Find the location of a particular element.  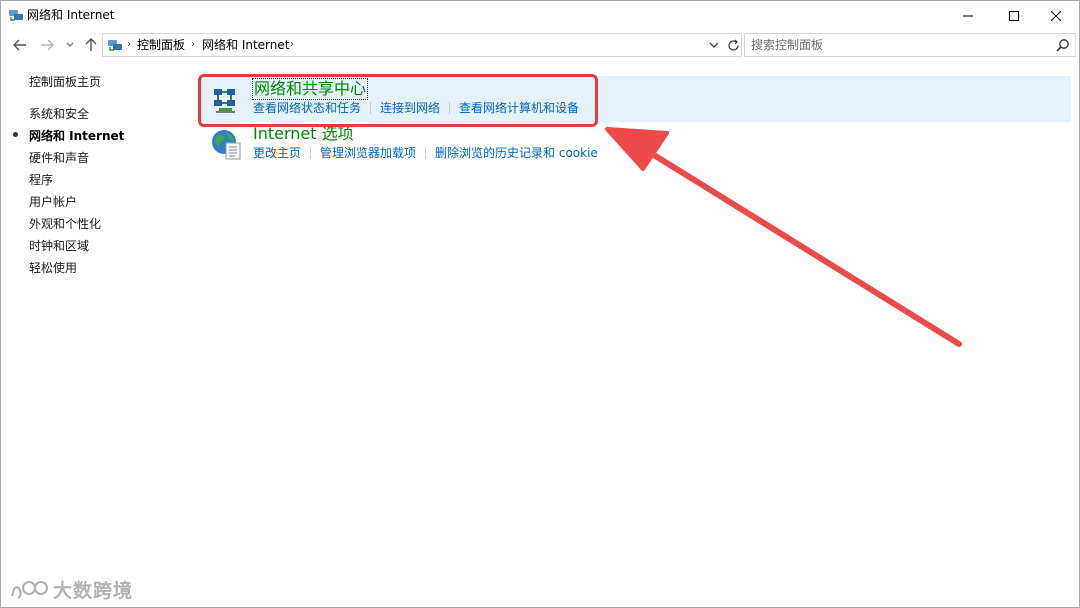

link-change-homepage: 更改主页 is located at coordinates (277, 153).